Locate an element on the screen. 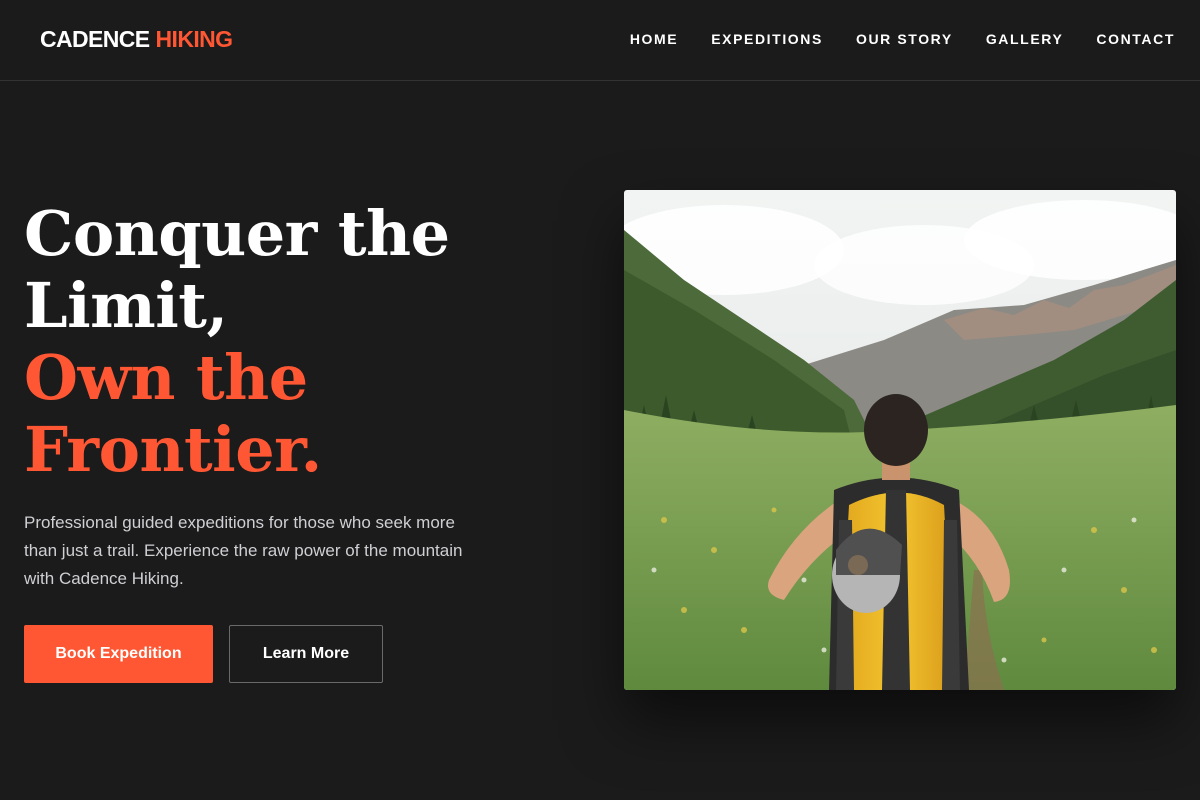 This screenshot has height=800, width=1200. learn-more-button: Learn More is located at coordinates (306, 654).